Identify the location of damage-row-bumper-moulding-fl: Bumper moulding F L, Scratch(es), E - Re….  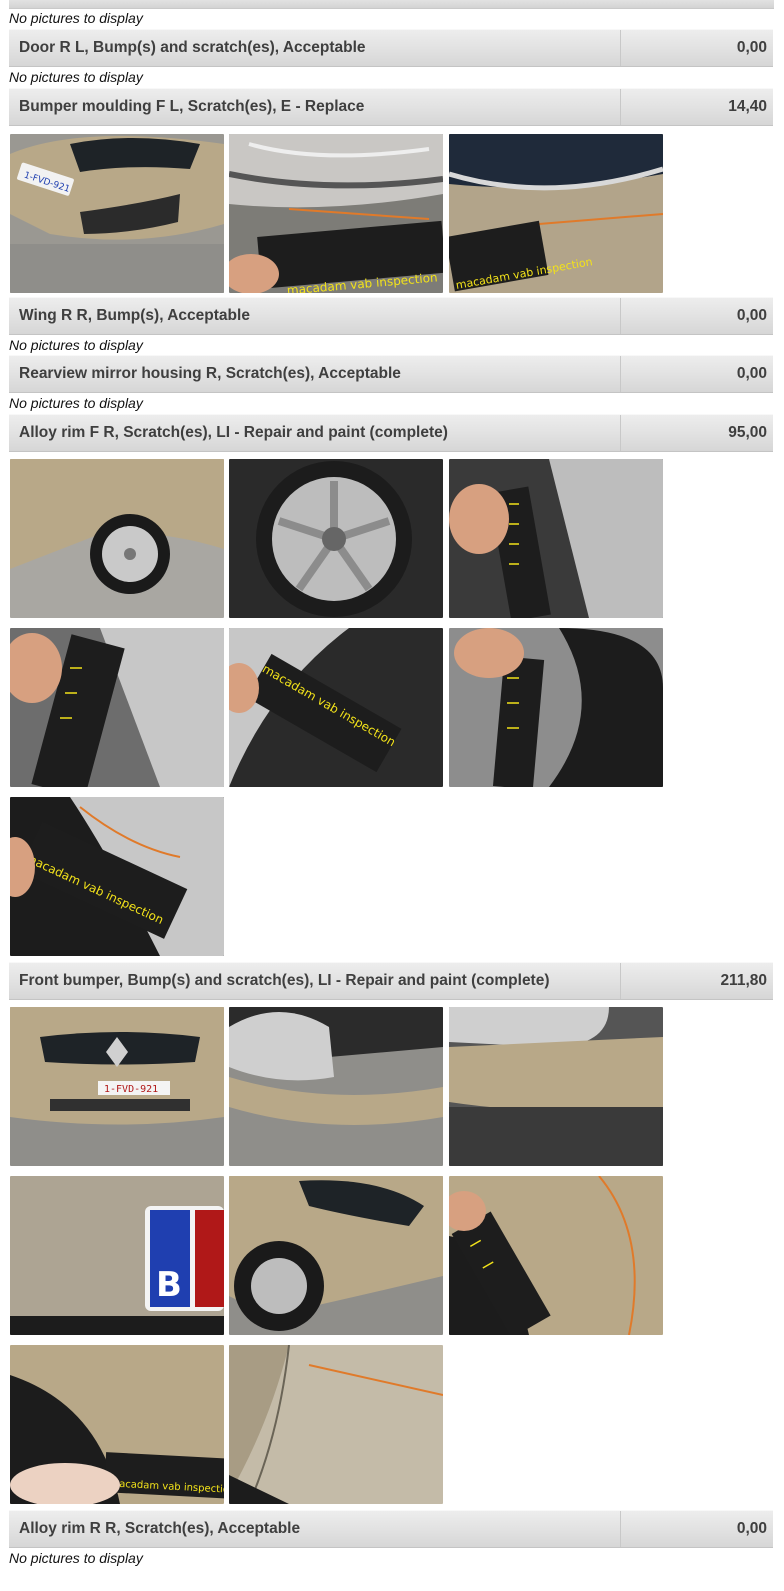
(391, 107).